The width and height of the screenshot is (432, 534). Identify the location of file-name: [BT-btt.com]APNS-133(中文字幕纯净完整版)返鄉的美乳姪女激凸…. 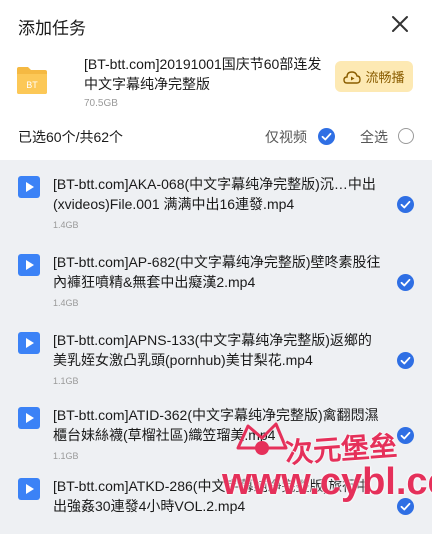
(212, 350).